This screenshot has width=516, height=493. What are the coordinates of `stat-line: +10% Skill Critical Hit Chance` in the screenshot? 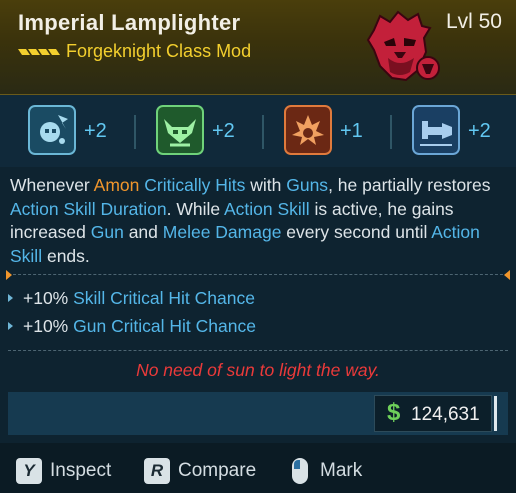 It's located at (258, 302).